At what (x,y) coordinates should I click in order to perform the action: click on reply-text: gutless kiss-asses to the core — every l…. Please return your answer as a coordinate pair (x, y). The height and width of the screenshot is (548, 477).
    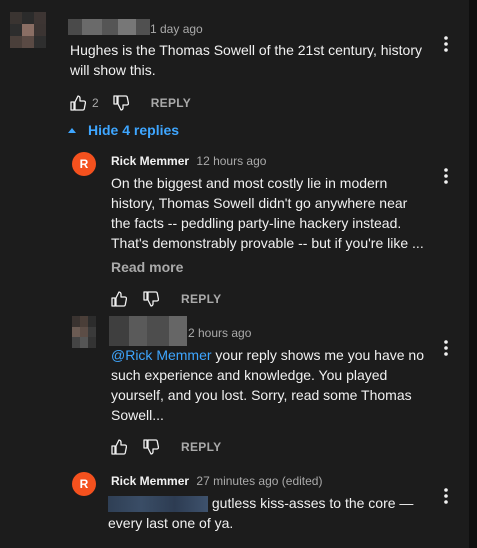
    Looking at the image, I should click on (269, 513).